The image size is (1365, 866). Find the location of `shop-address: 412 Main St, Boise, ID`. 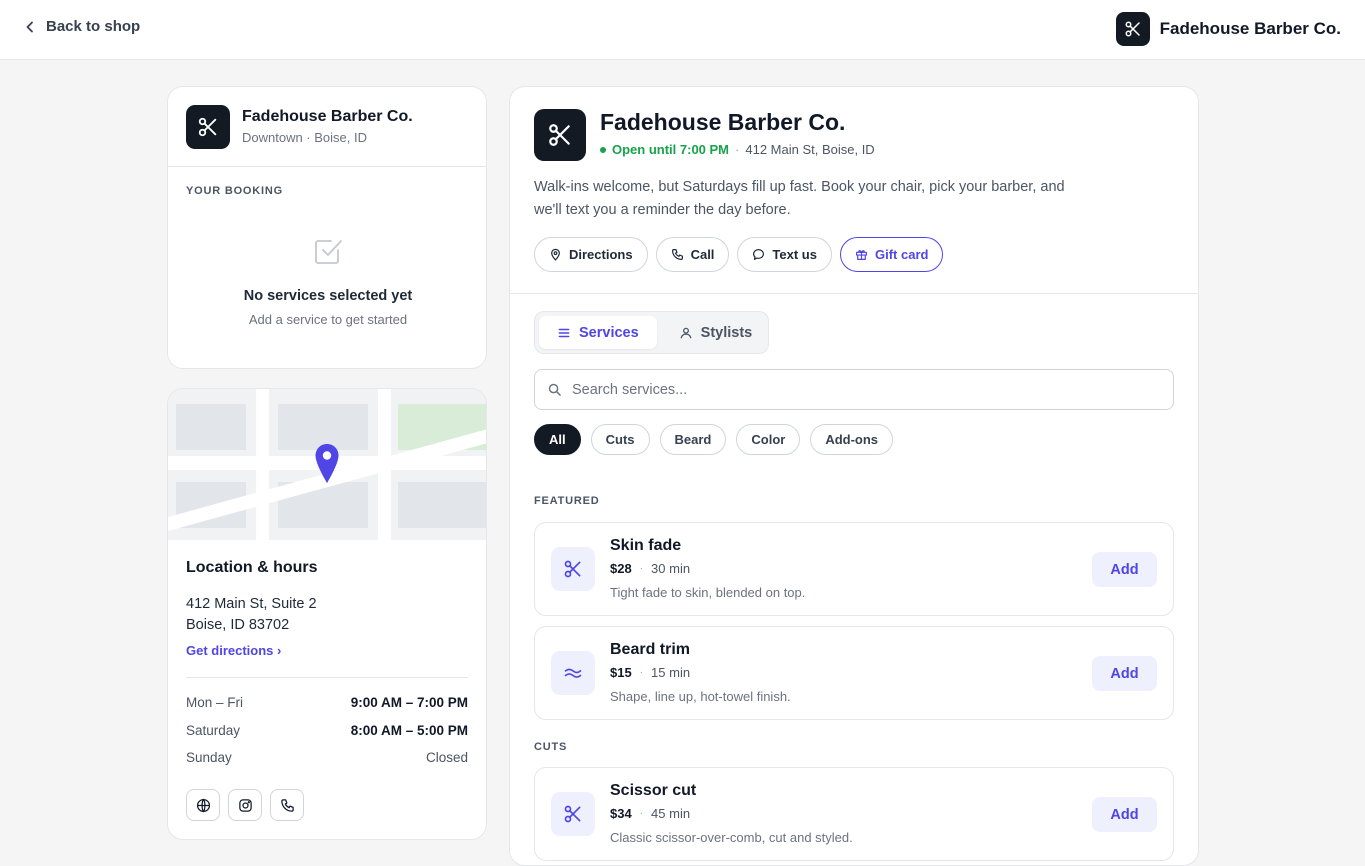

shop-address: 412 Main St, Boise, ID is located at coordinates (810, 149).